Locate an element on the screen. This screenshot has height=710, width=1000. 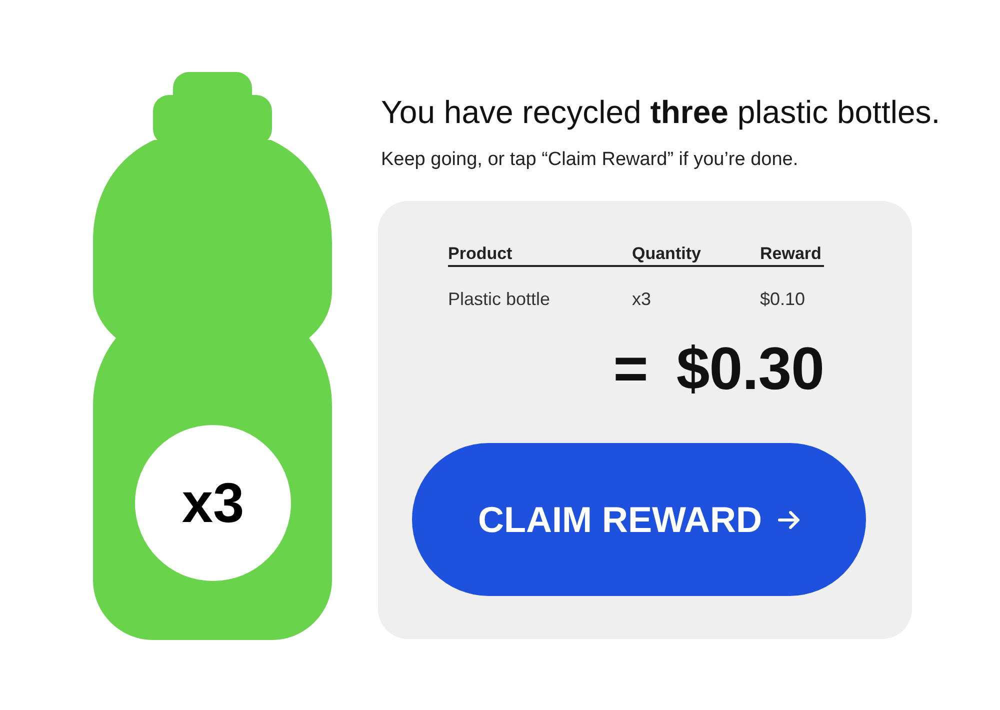
claim-reward-button: CLAIM REWARD is located at coordinates (639, 519).